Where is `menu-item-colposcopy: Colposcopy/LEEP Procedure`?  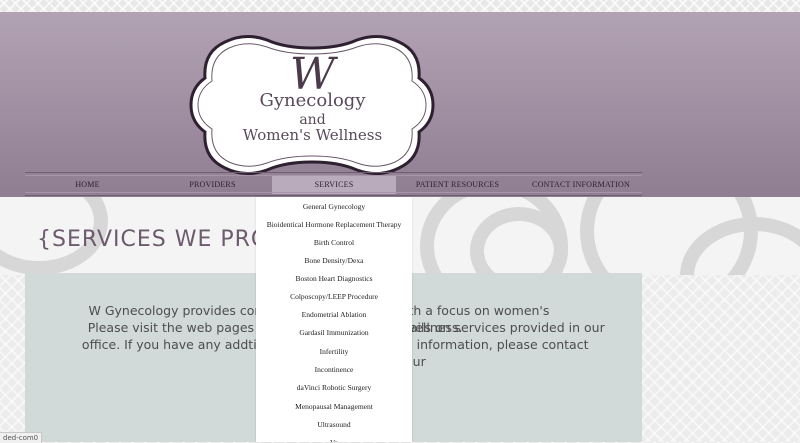 menu-item-colposcopy: Colposcopy/LEEP Procedure is located at coordinates (334, 297).